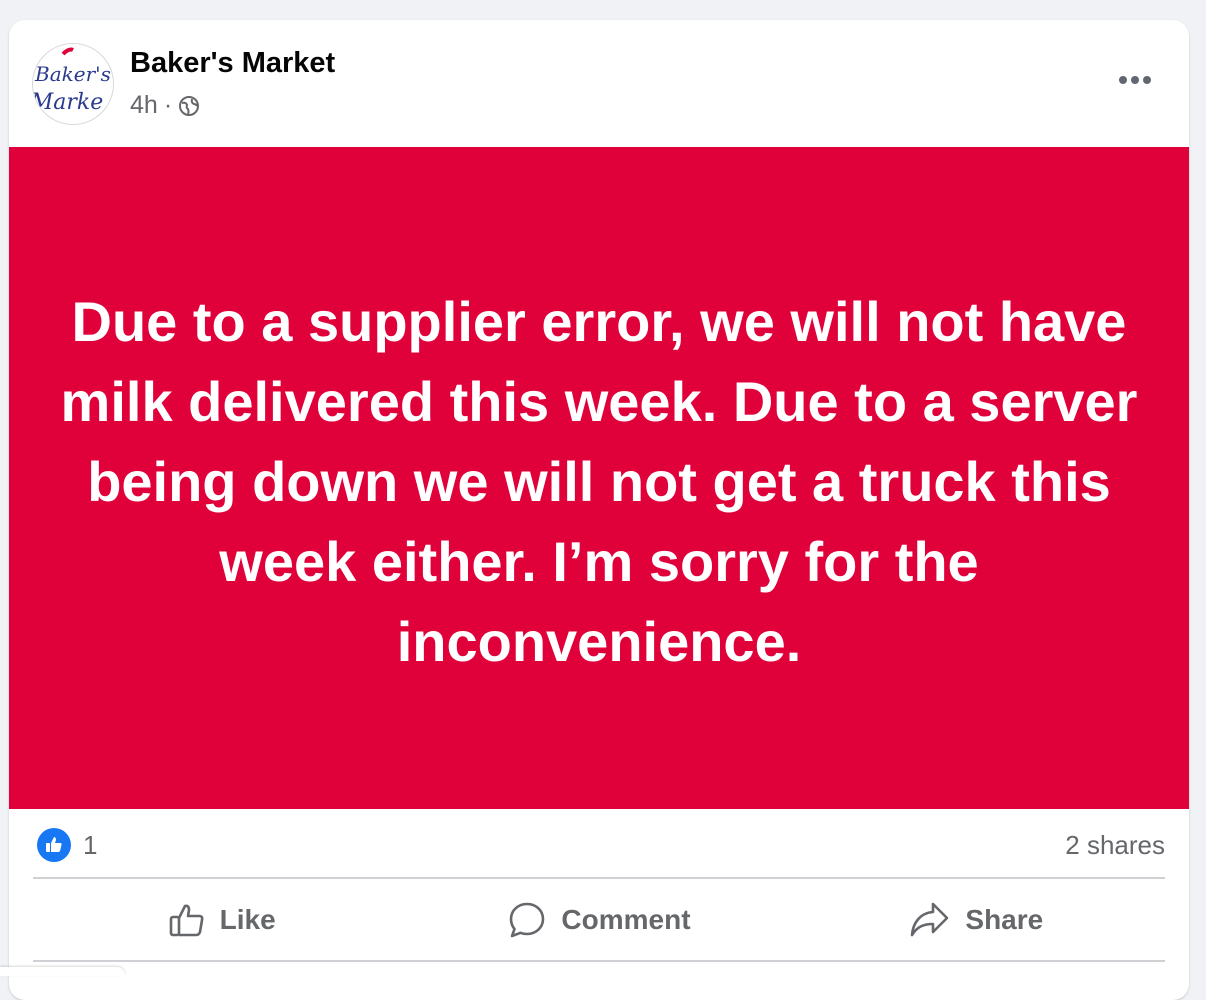 The height and width of the screenshot is (1000, 1206). What do you see at coordinates (90, 845) in the screenshot?
I see `like-count: 1` at bounding box center [90, 845].